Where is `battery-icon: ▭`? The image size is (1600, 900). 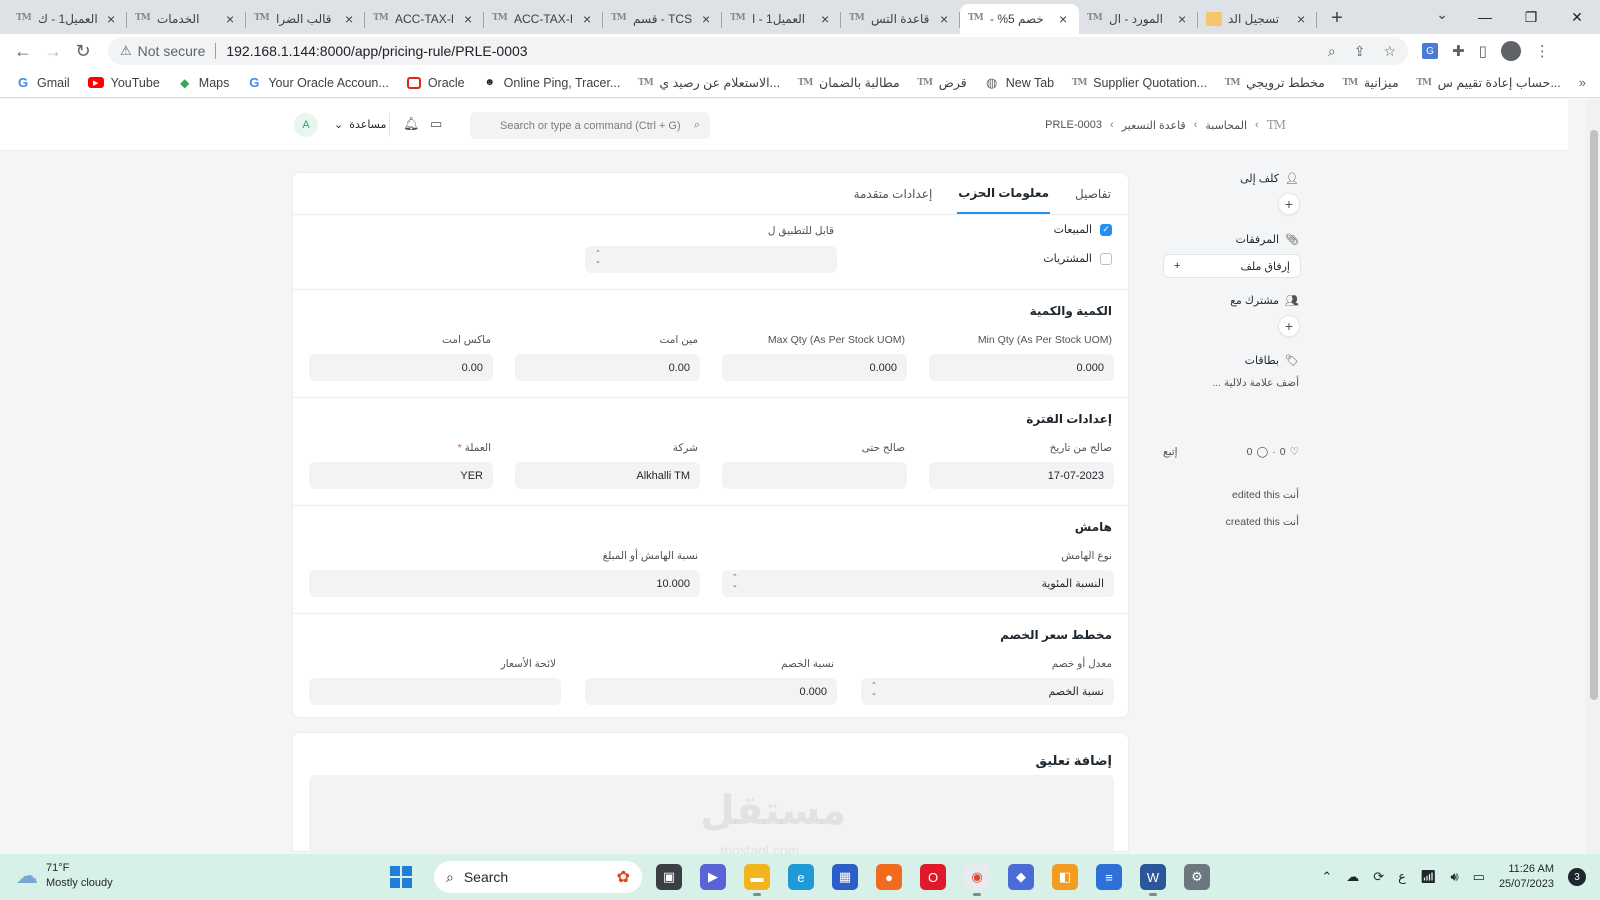 battery-icon: ▭ is located at coordinates (1479, 877).